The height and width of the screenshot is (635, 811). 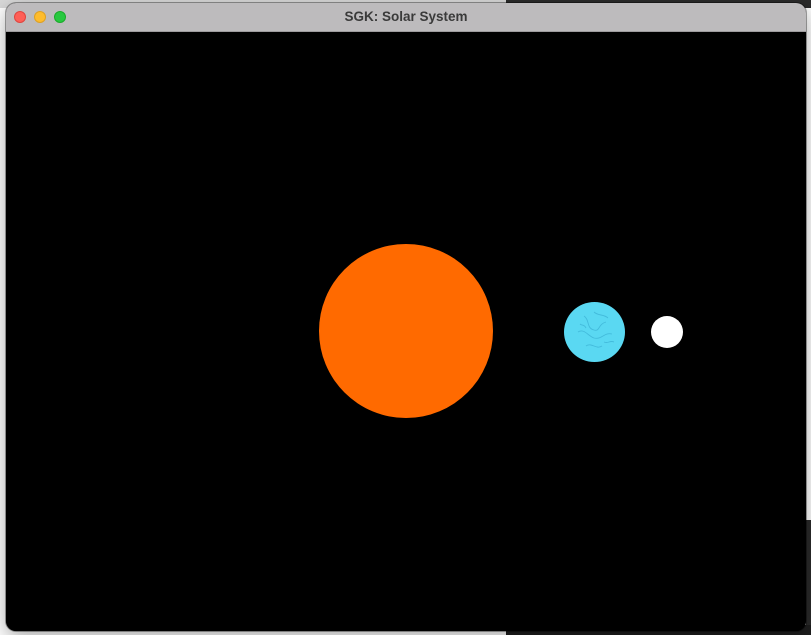 I want to click on sun-circle, so click(x=406, y=331).